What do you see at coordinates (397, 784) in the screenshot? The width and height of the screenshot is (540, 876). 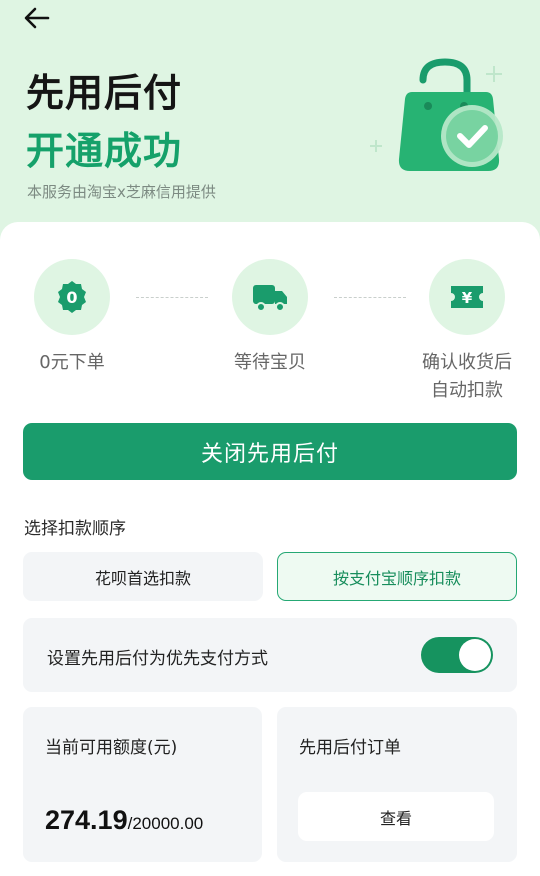 I see `orders-panel: 先用后付订单 查看` at bounding box center [397, 784].